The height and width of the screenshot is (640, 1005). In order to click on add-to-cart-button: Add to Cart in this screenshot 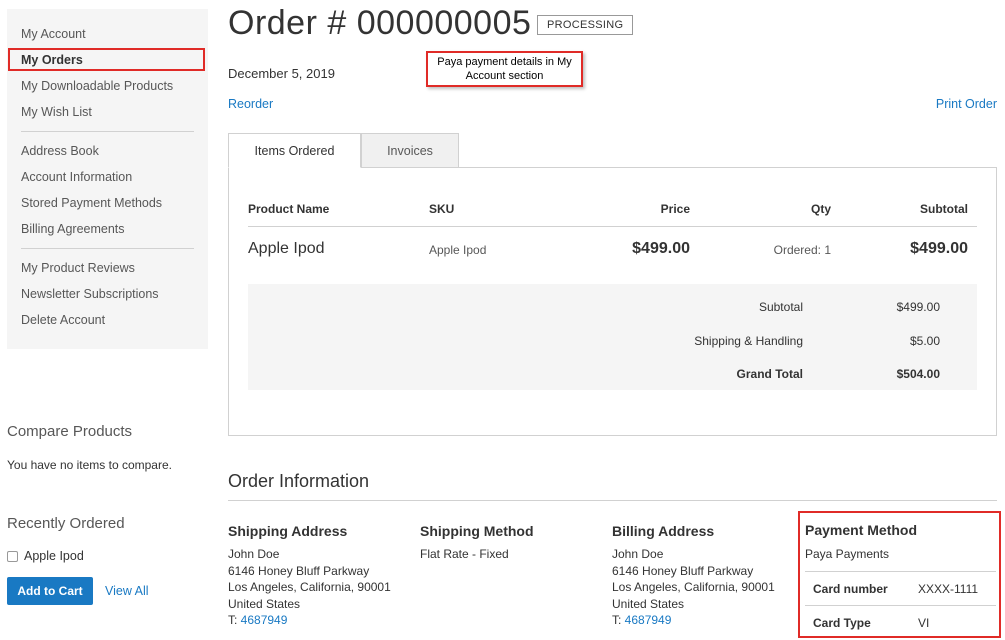, I will do `click(50, 591)`.